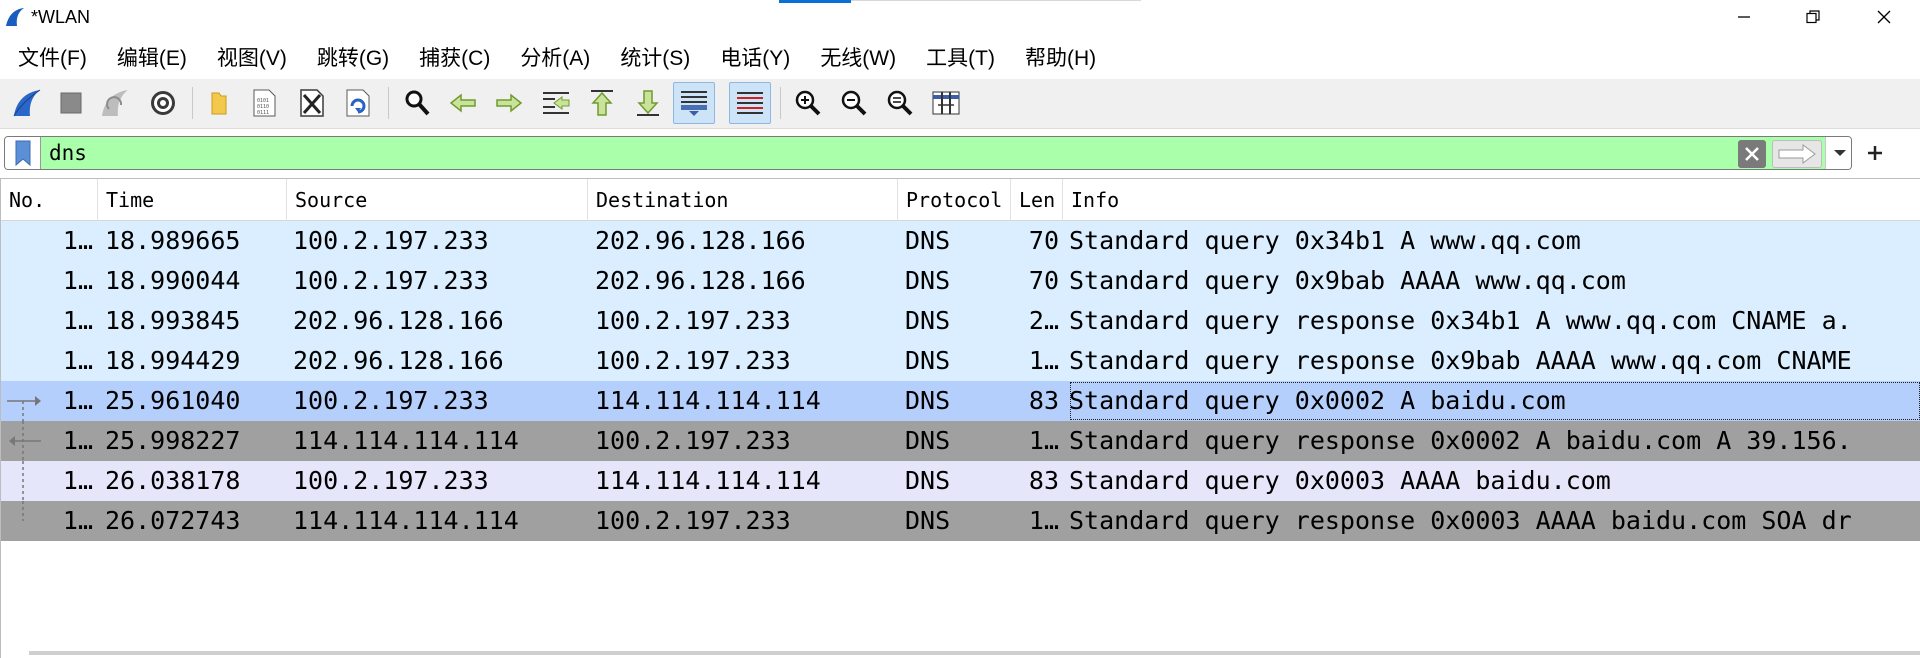 The width and height of the screenshot is (1920, 658). I want to click on menu-wireless: 无线(W), so click(858, 57).